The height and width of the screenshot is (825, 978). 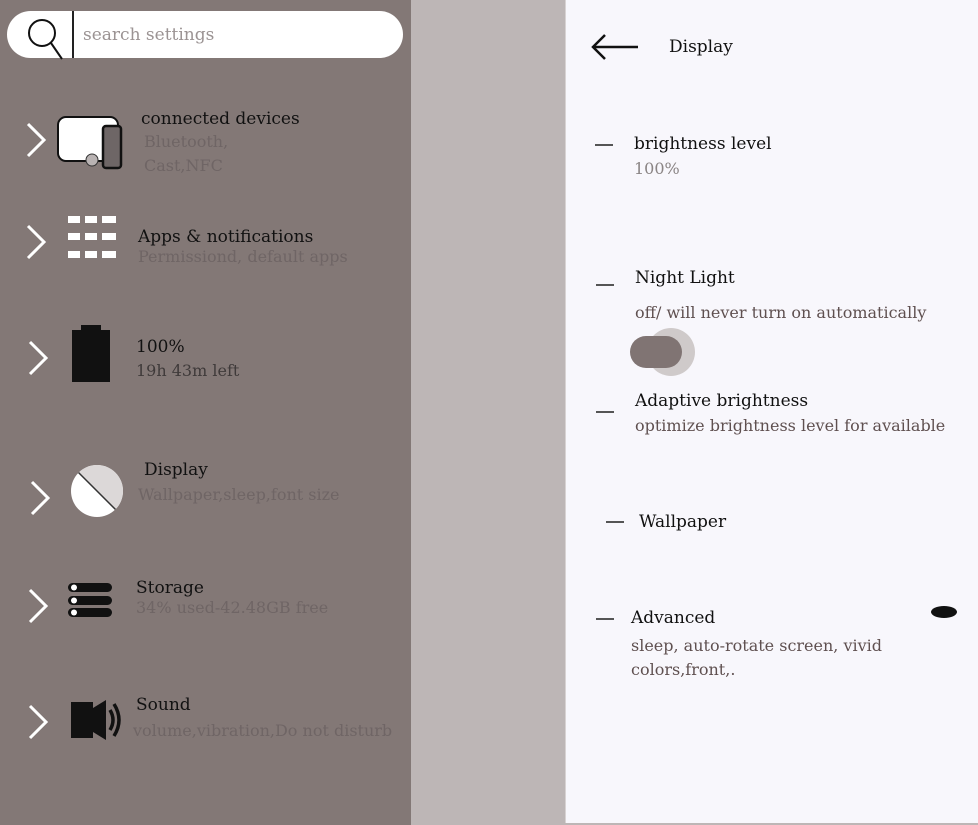 What do you see at coordinates (703, 144) in the screenshot?
I see `setting-title: brightness level` at bounding box center [703, 144].